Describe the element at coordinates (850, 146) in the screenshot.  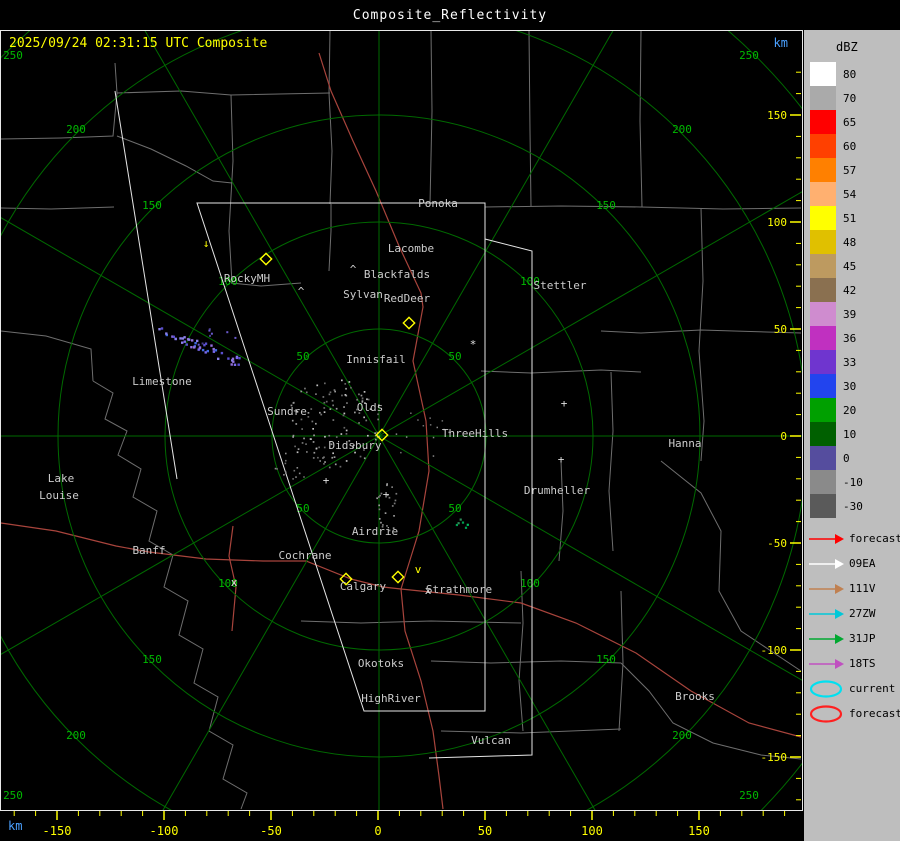
I see `colorbar-value: 60` at that location.